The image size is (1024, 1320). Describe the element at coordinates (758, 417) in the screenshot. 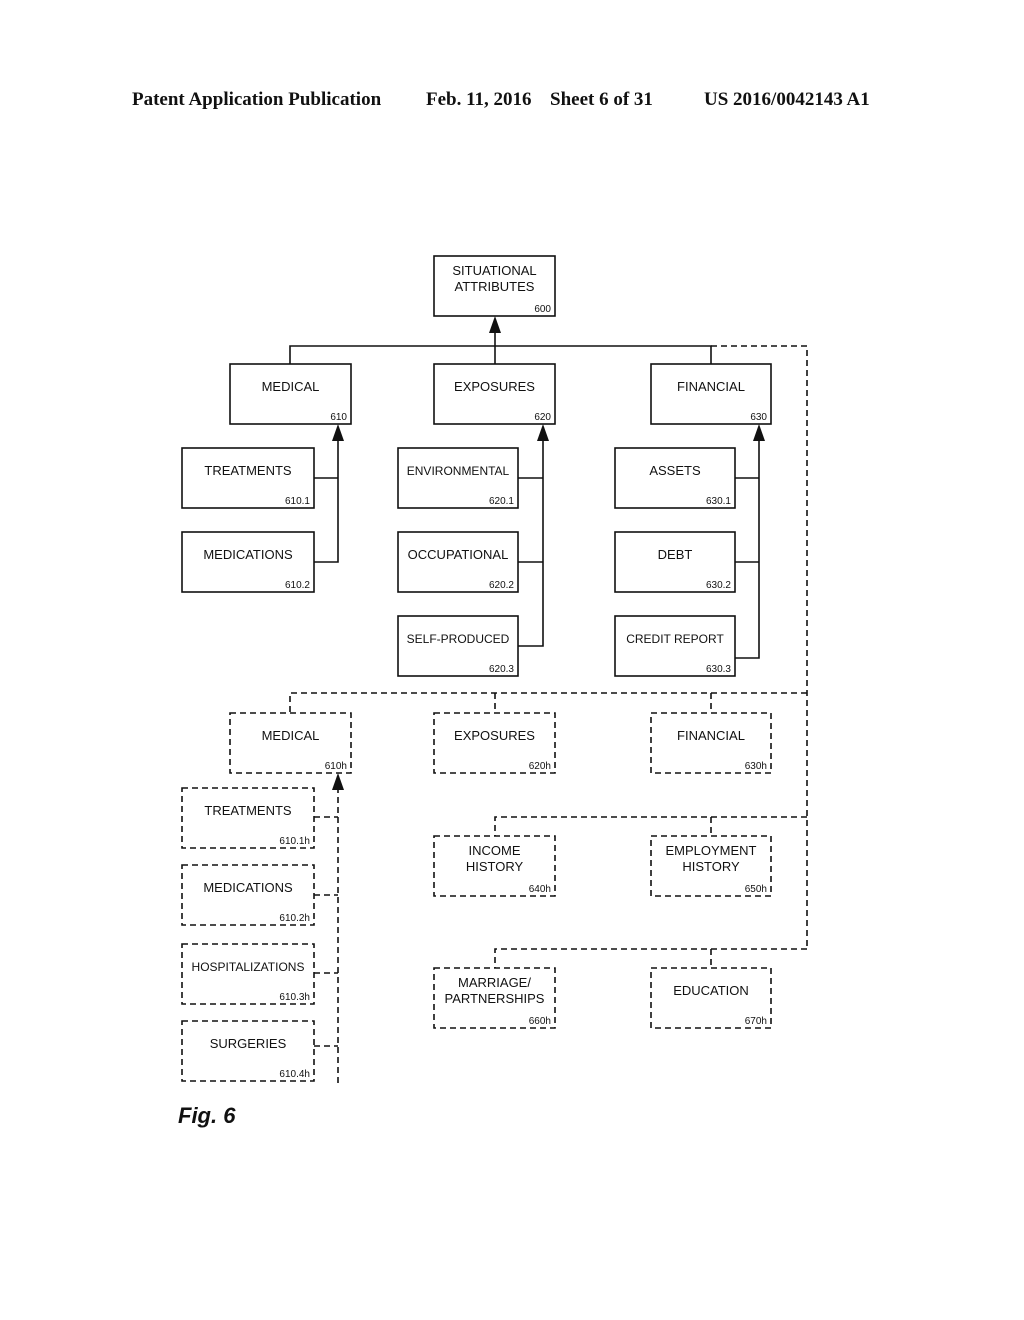

I see `reference-number: 630` at that location.